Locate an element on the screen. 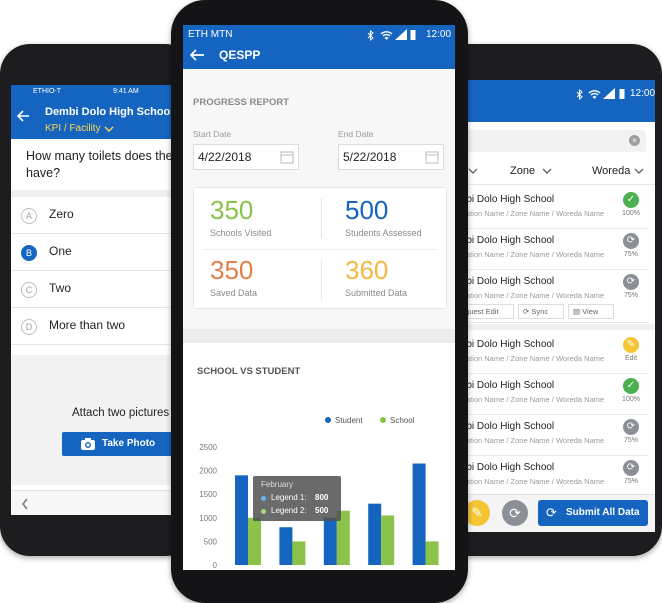  y-tick-label: 1000 is located at coordinates (208, 518).